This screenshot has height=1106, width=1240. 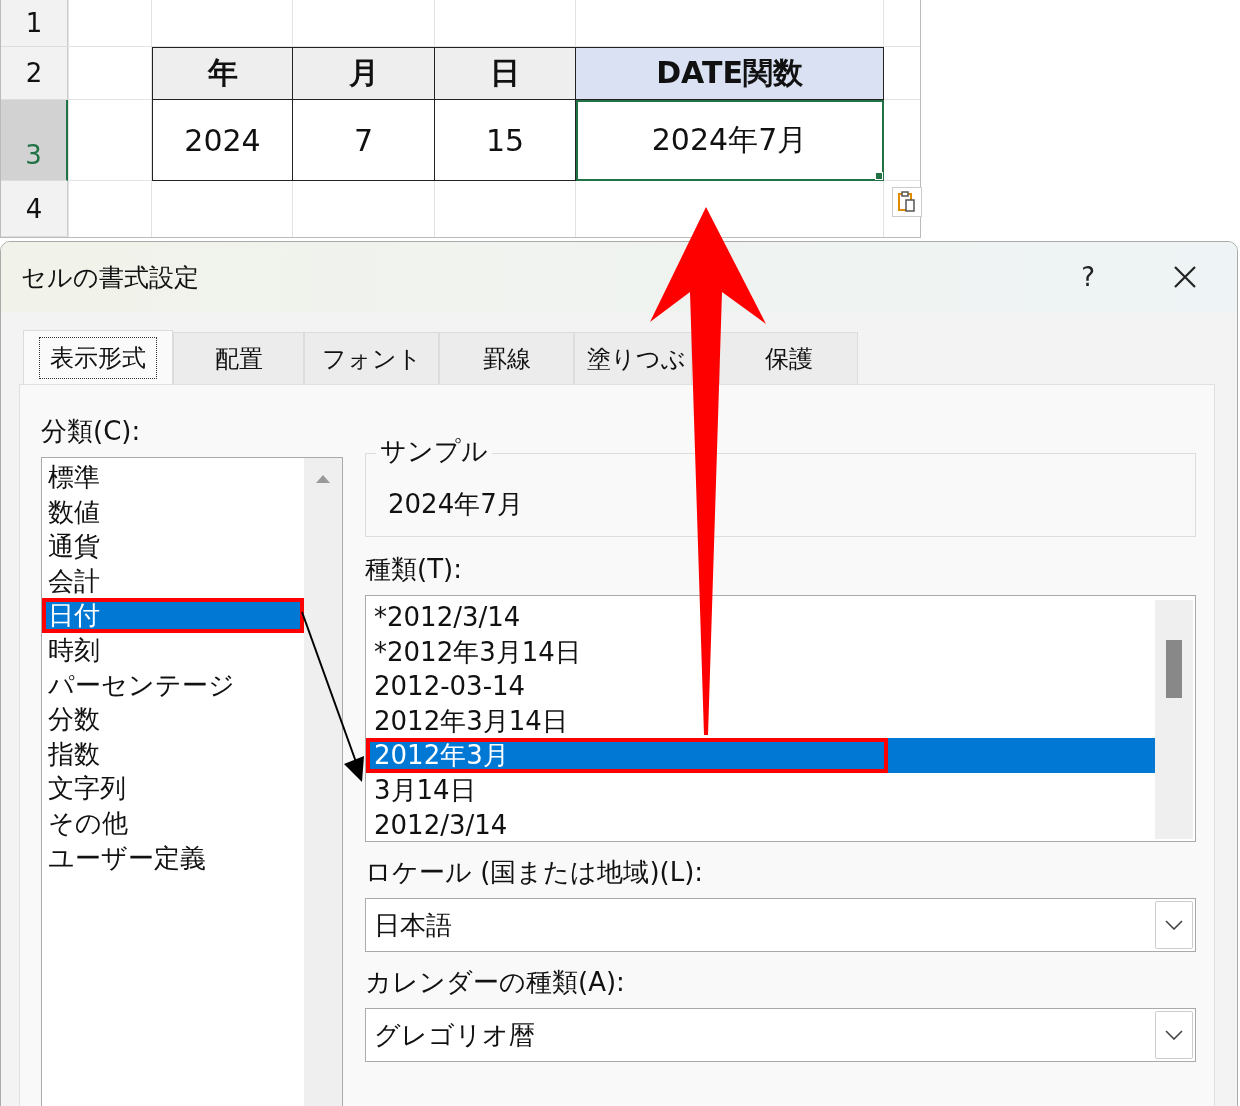 I want to click on window-title: セルの書式設定, so click(x=110, y=277).